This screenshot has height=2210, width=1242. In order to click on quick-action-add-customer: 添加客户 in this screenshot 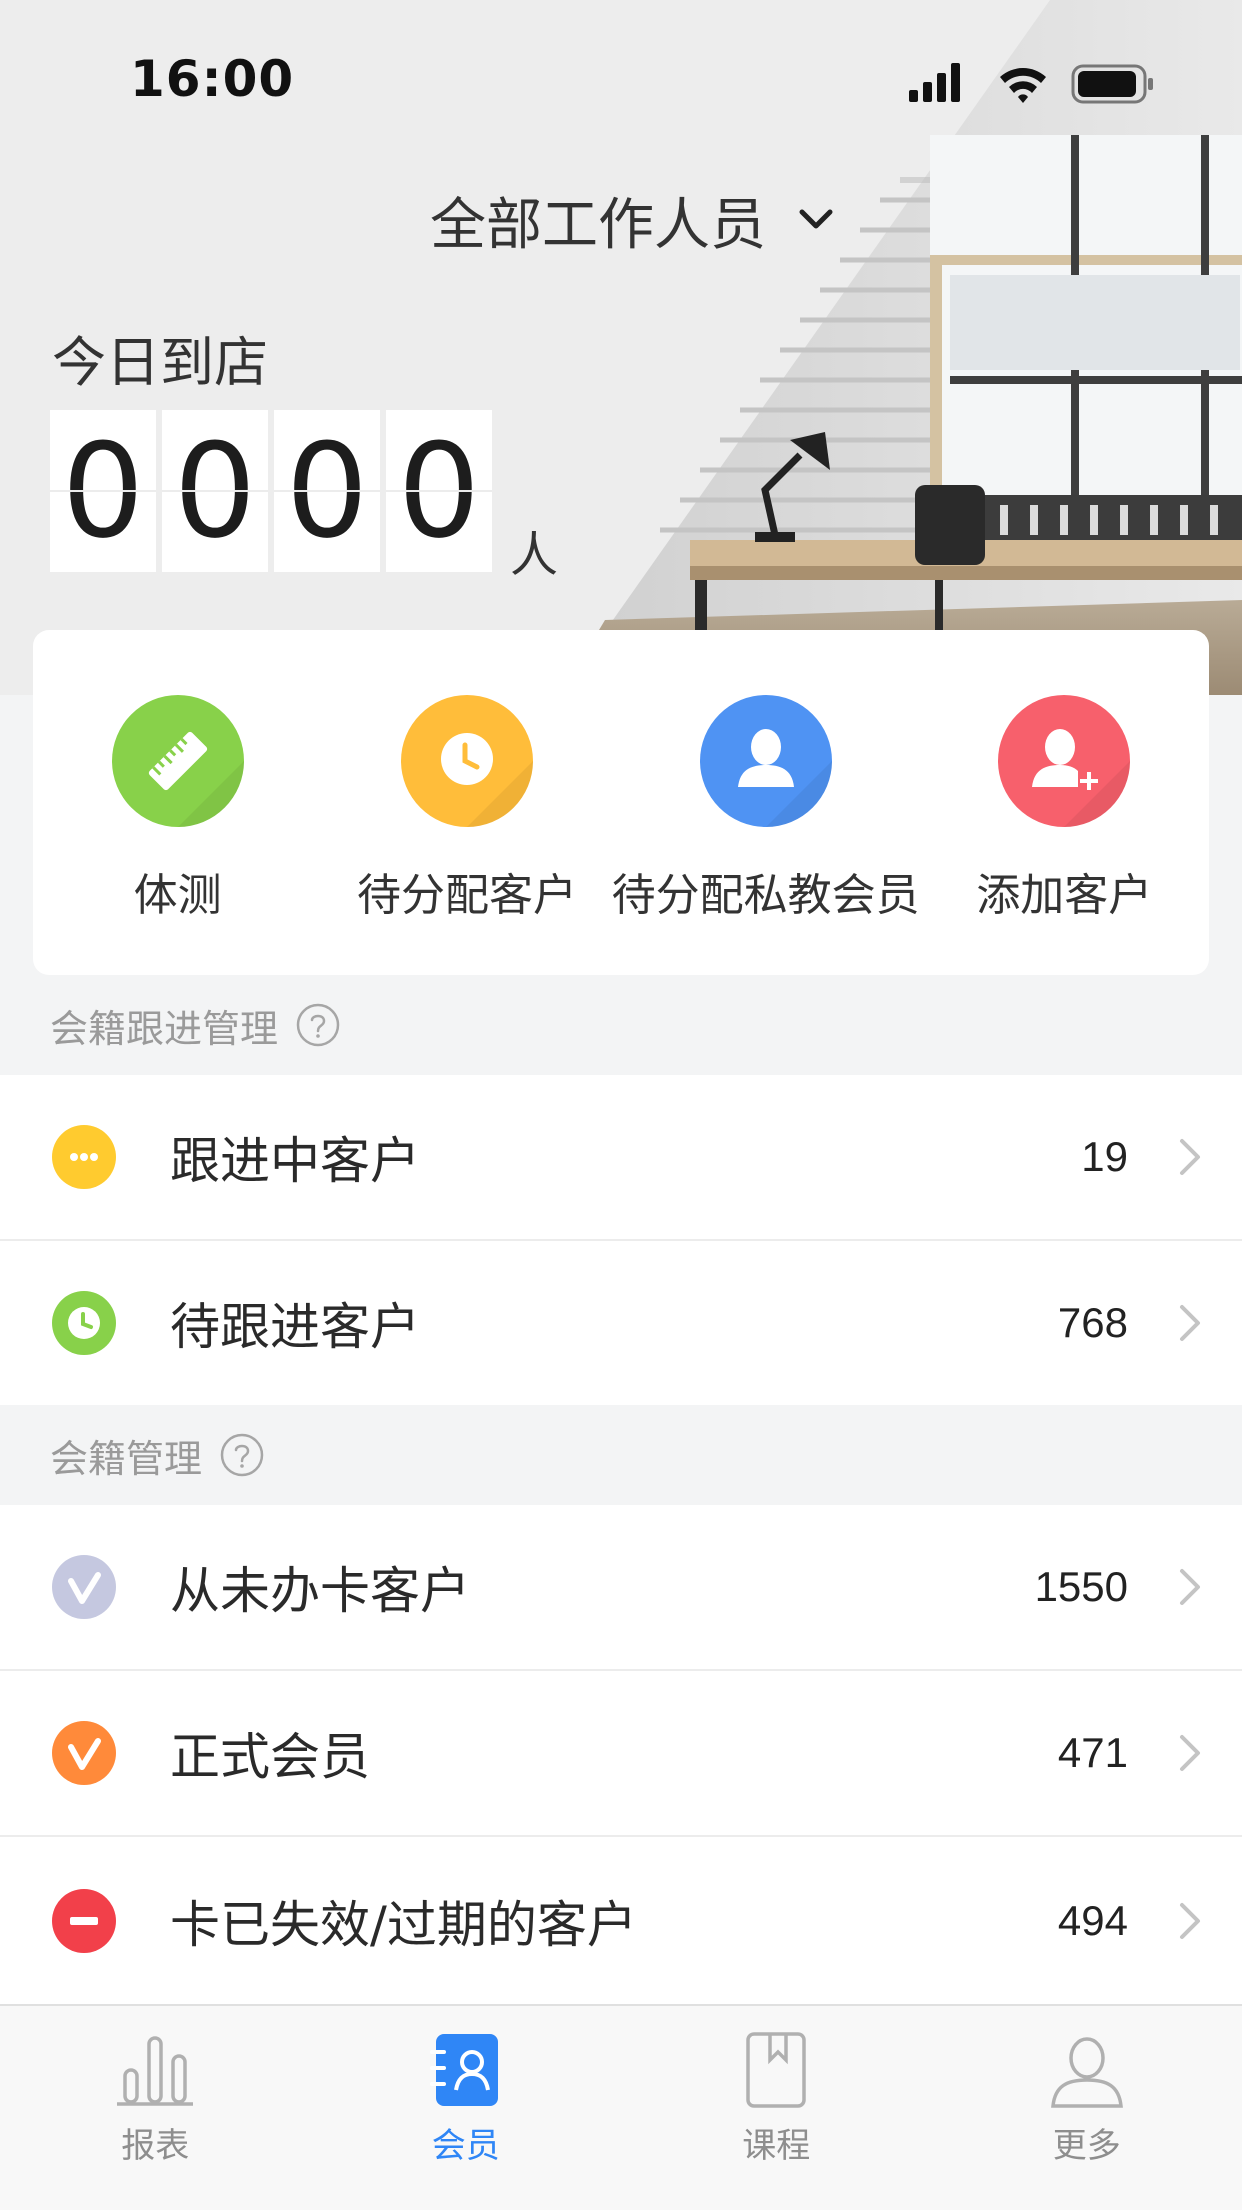, I will do `click(1064, 802)`.